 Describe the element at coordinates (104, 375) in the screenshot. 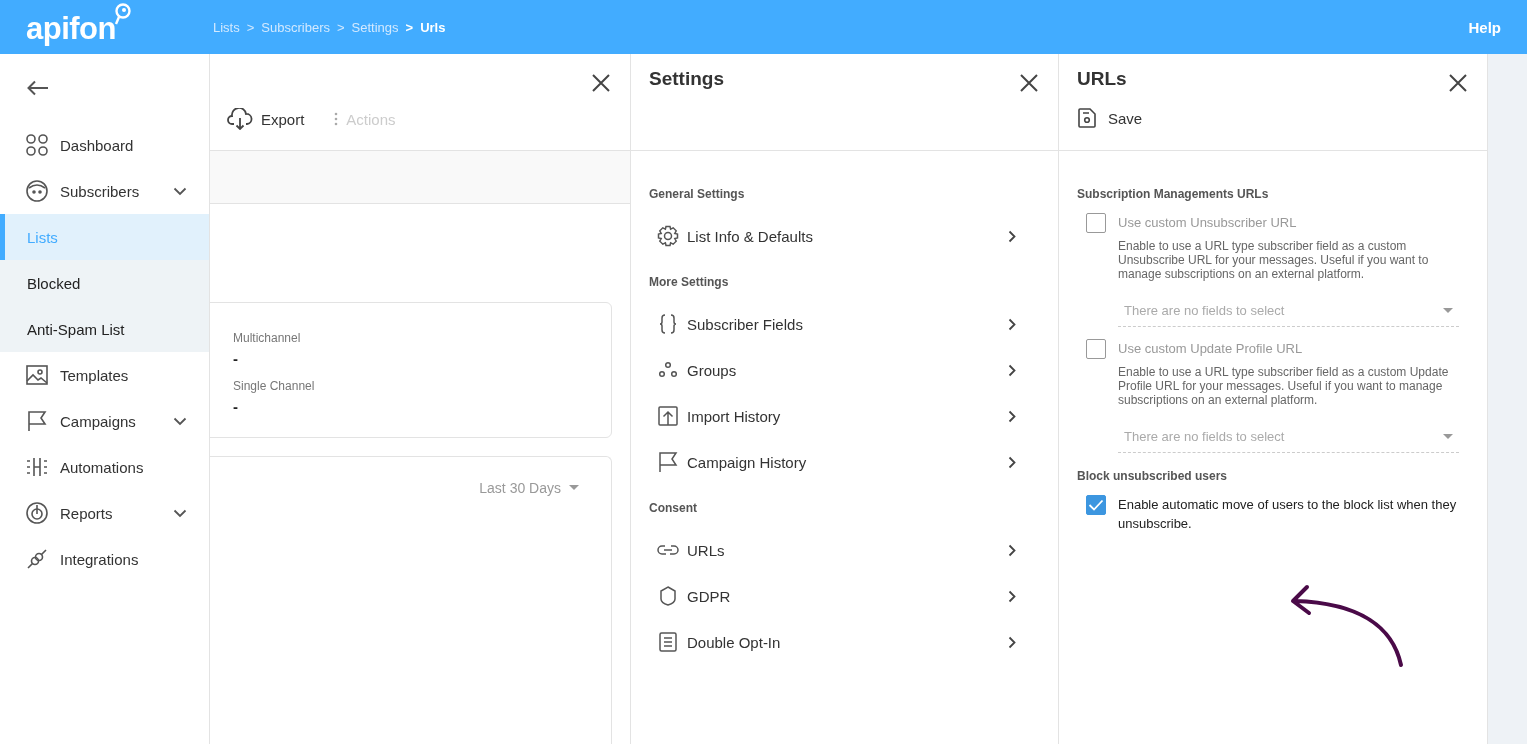

I see `sidebar-item: Templates` at that location.